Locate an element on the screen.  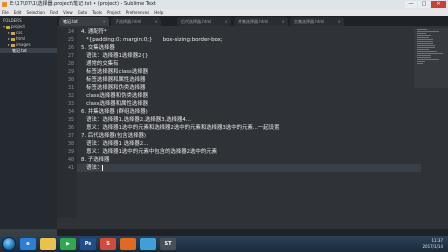
code-line-current: 语法： is located at coordinates (249, 168).